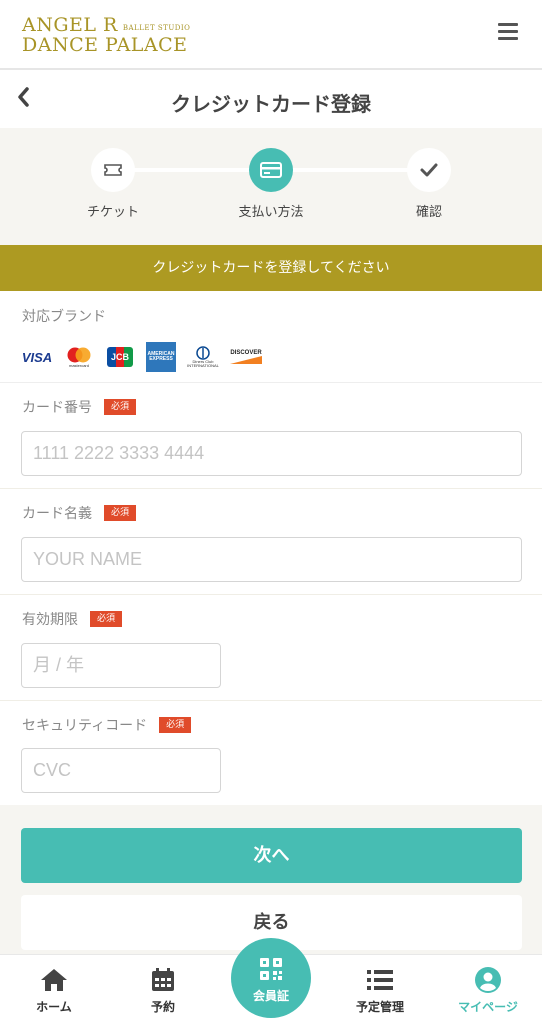 This screenshot has height=1024, width=542. What do you see at coordinates (271, 104) in the screenshot?
I see `page-title: クレジットカード登録` at bounding box center [271, 104].